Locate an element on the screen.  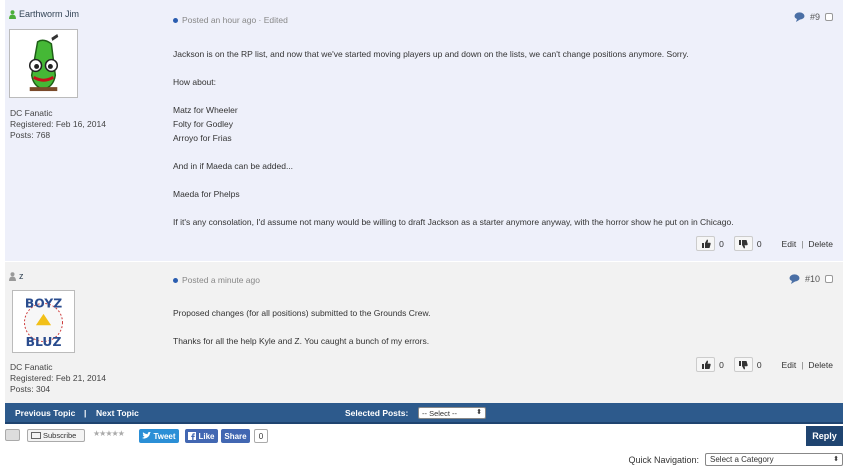
quick-navigation-select: Select a Category ⬍ is located at coordinates (774, 459).